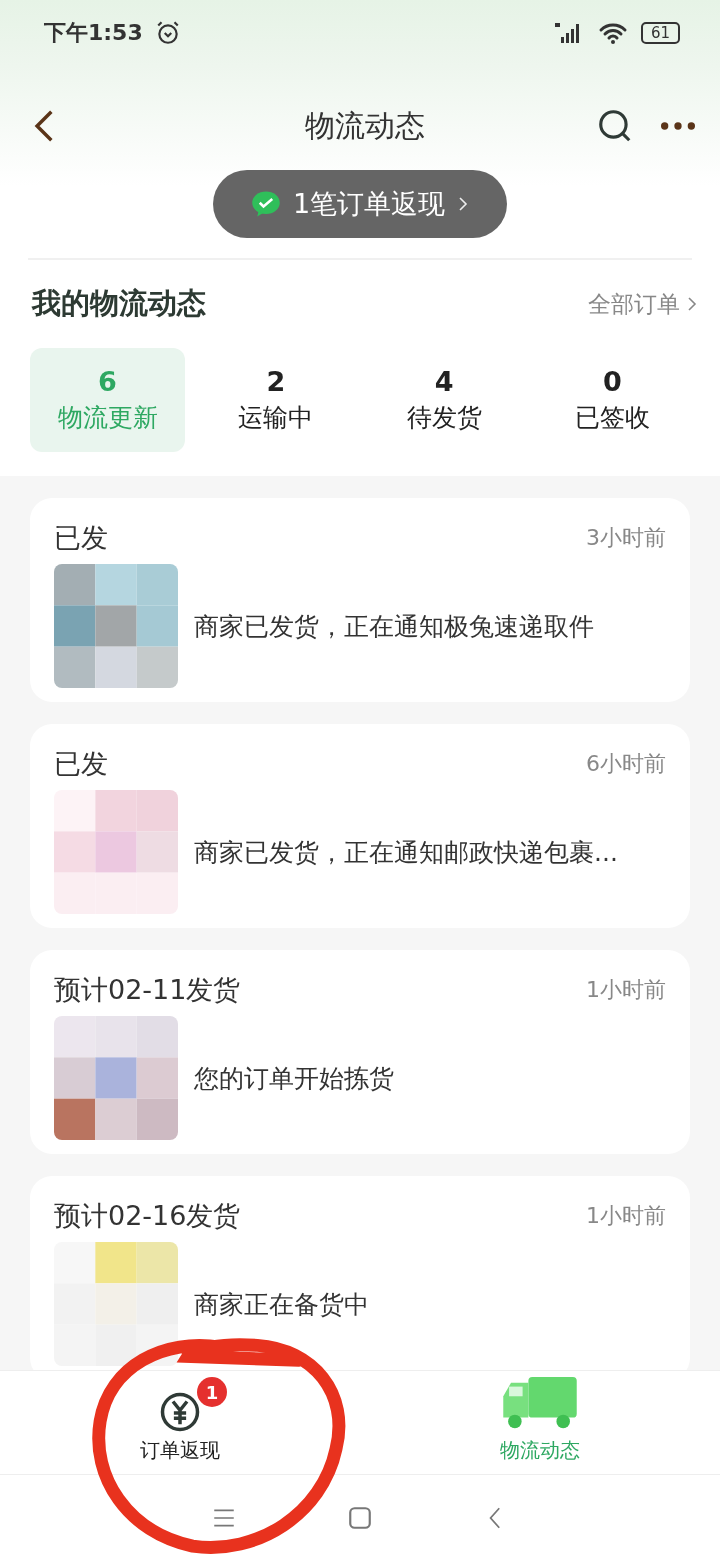 This screenshot has height=1560, width=720. I want to click on stat-tab: 4 待发货, so click(444, 400).